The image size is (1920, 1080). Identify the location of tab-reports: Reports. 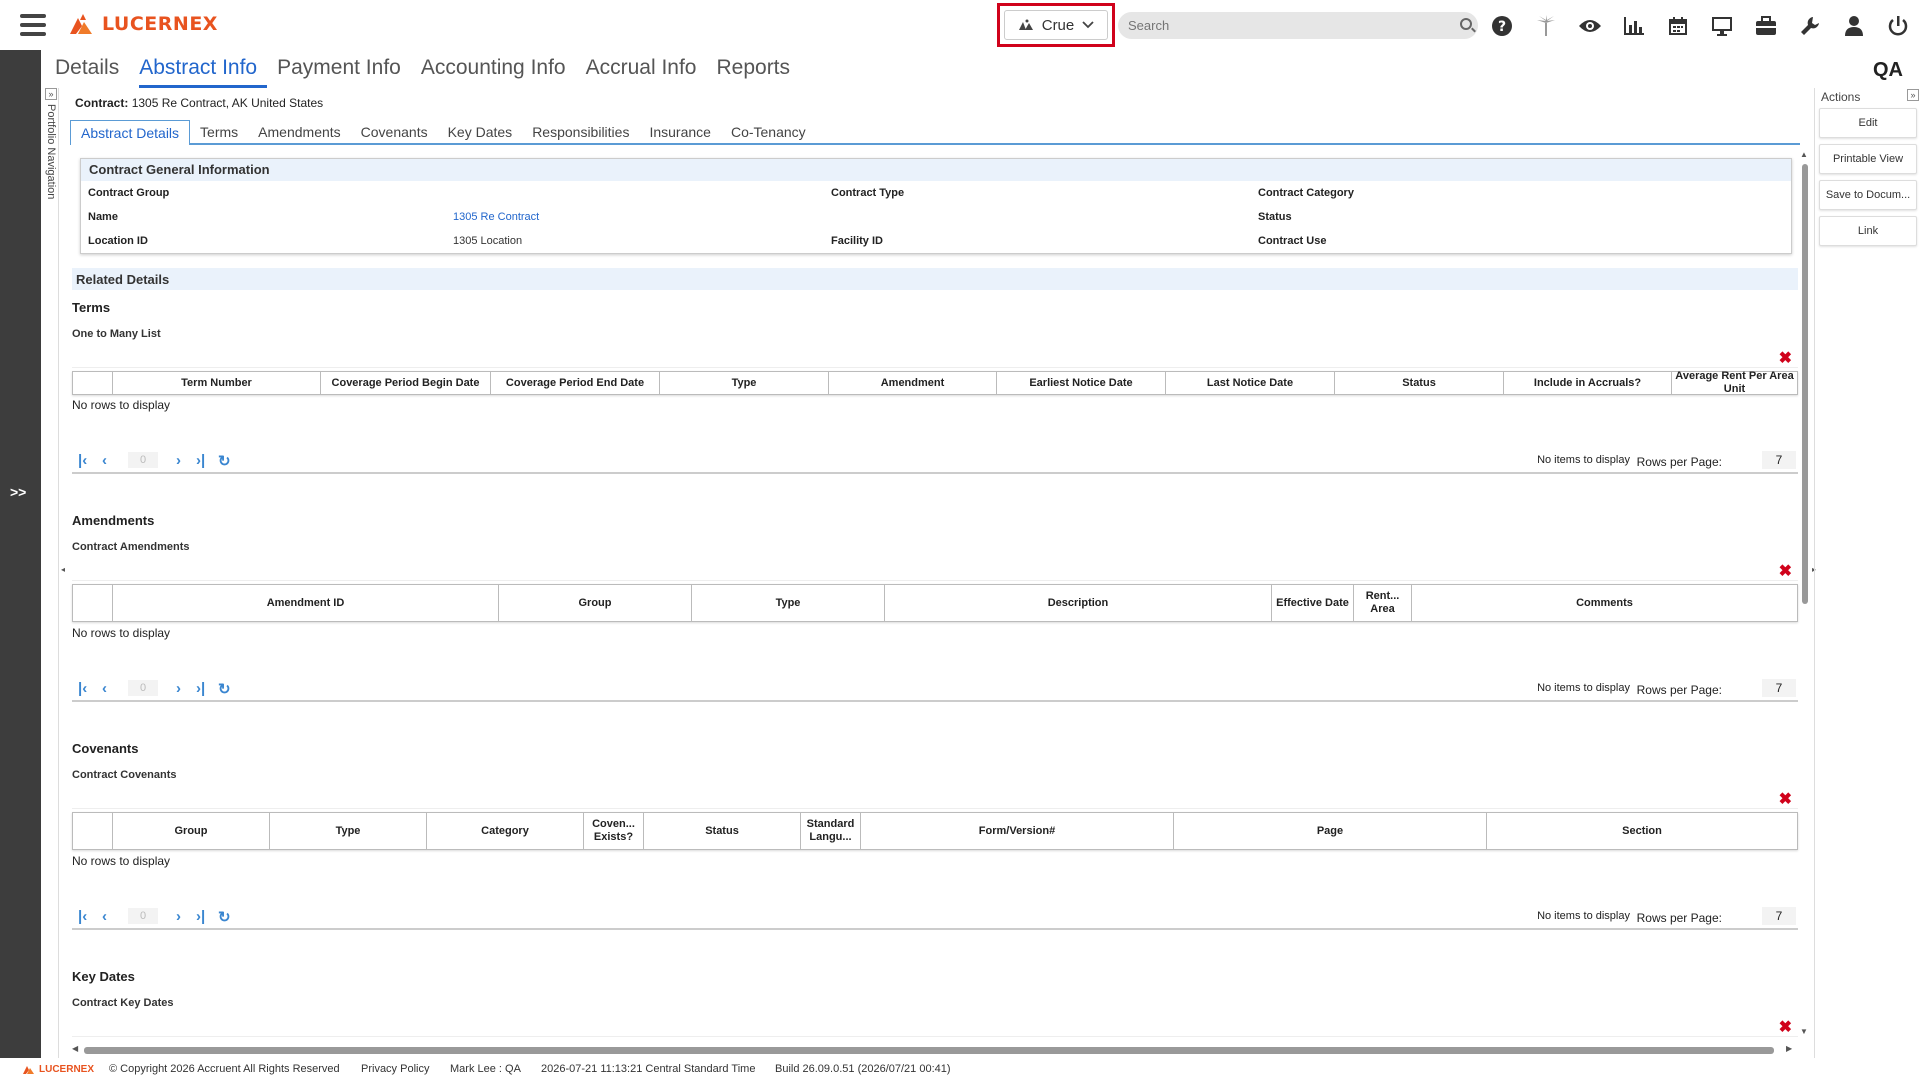
(758, 72).